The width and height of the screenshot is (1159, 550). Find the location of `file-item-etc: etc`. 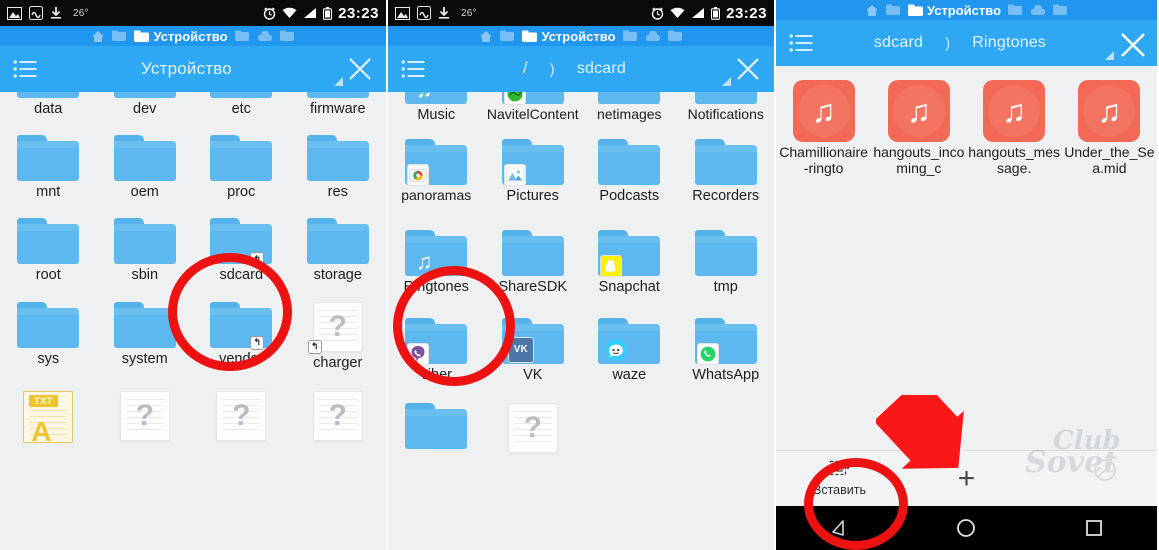

file-item-etc: etc is located at coordinates (241, 104).